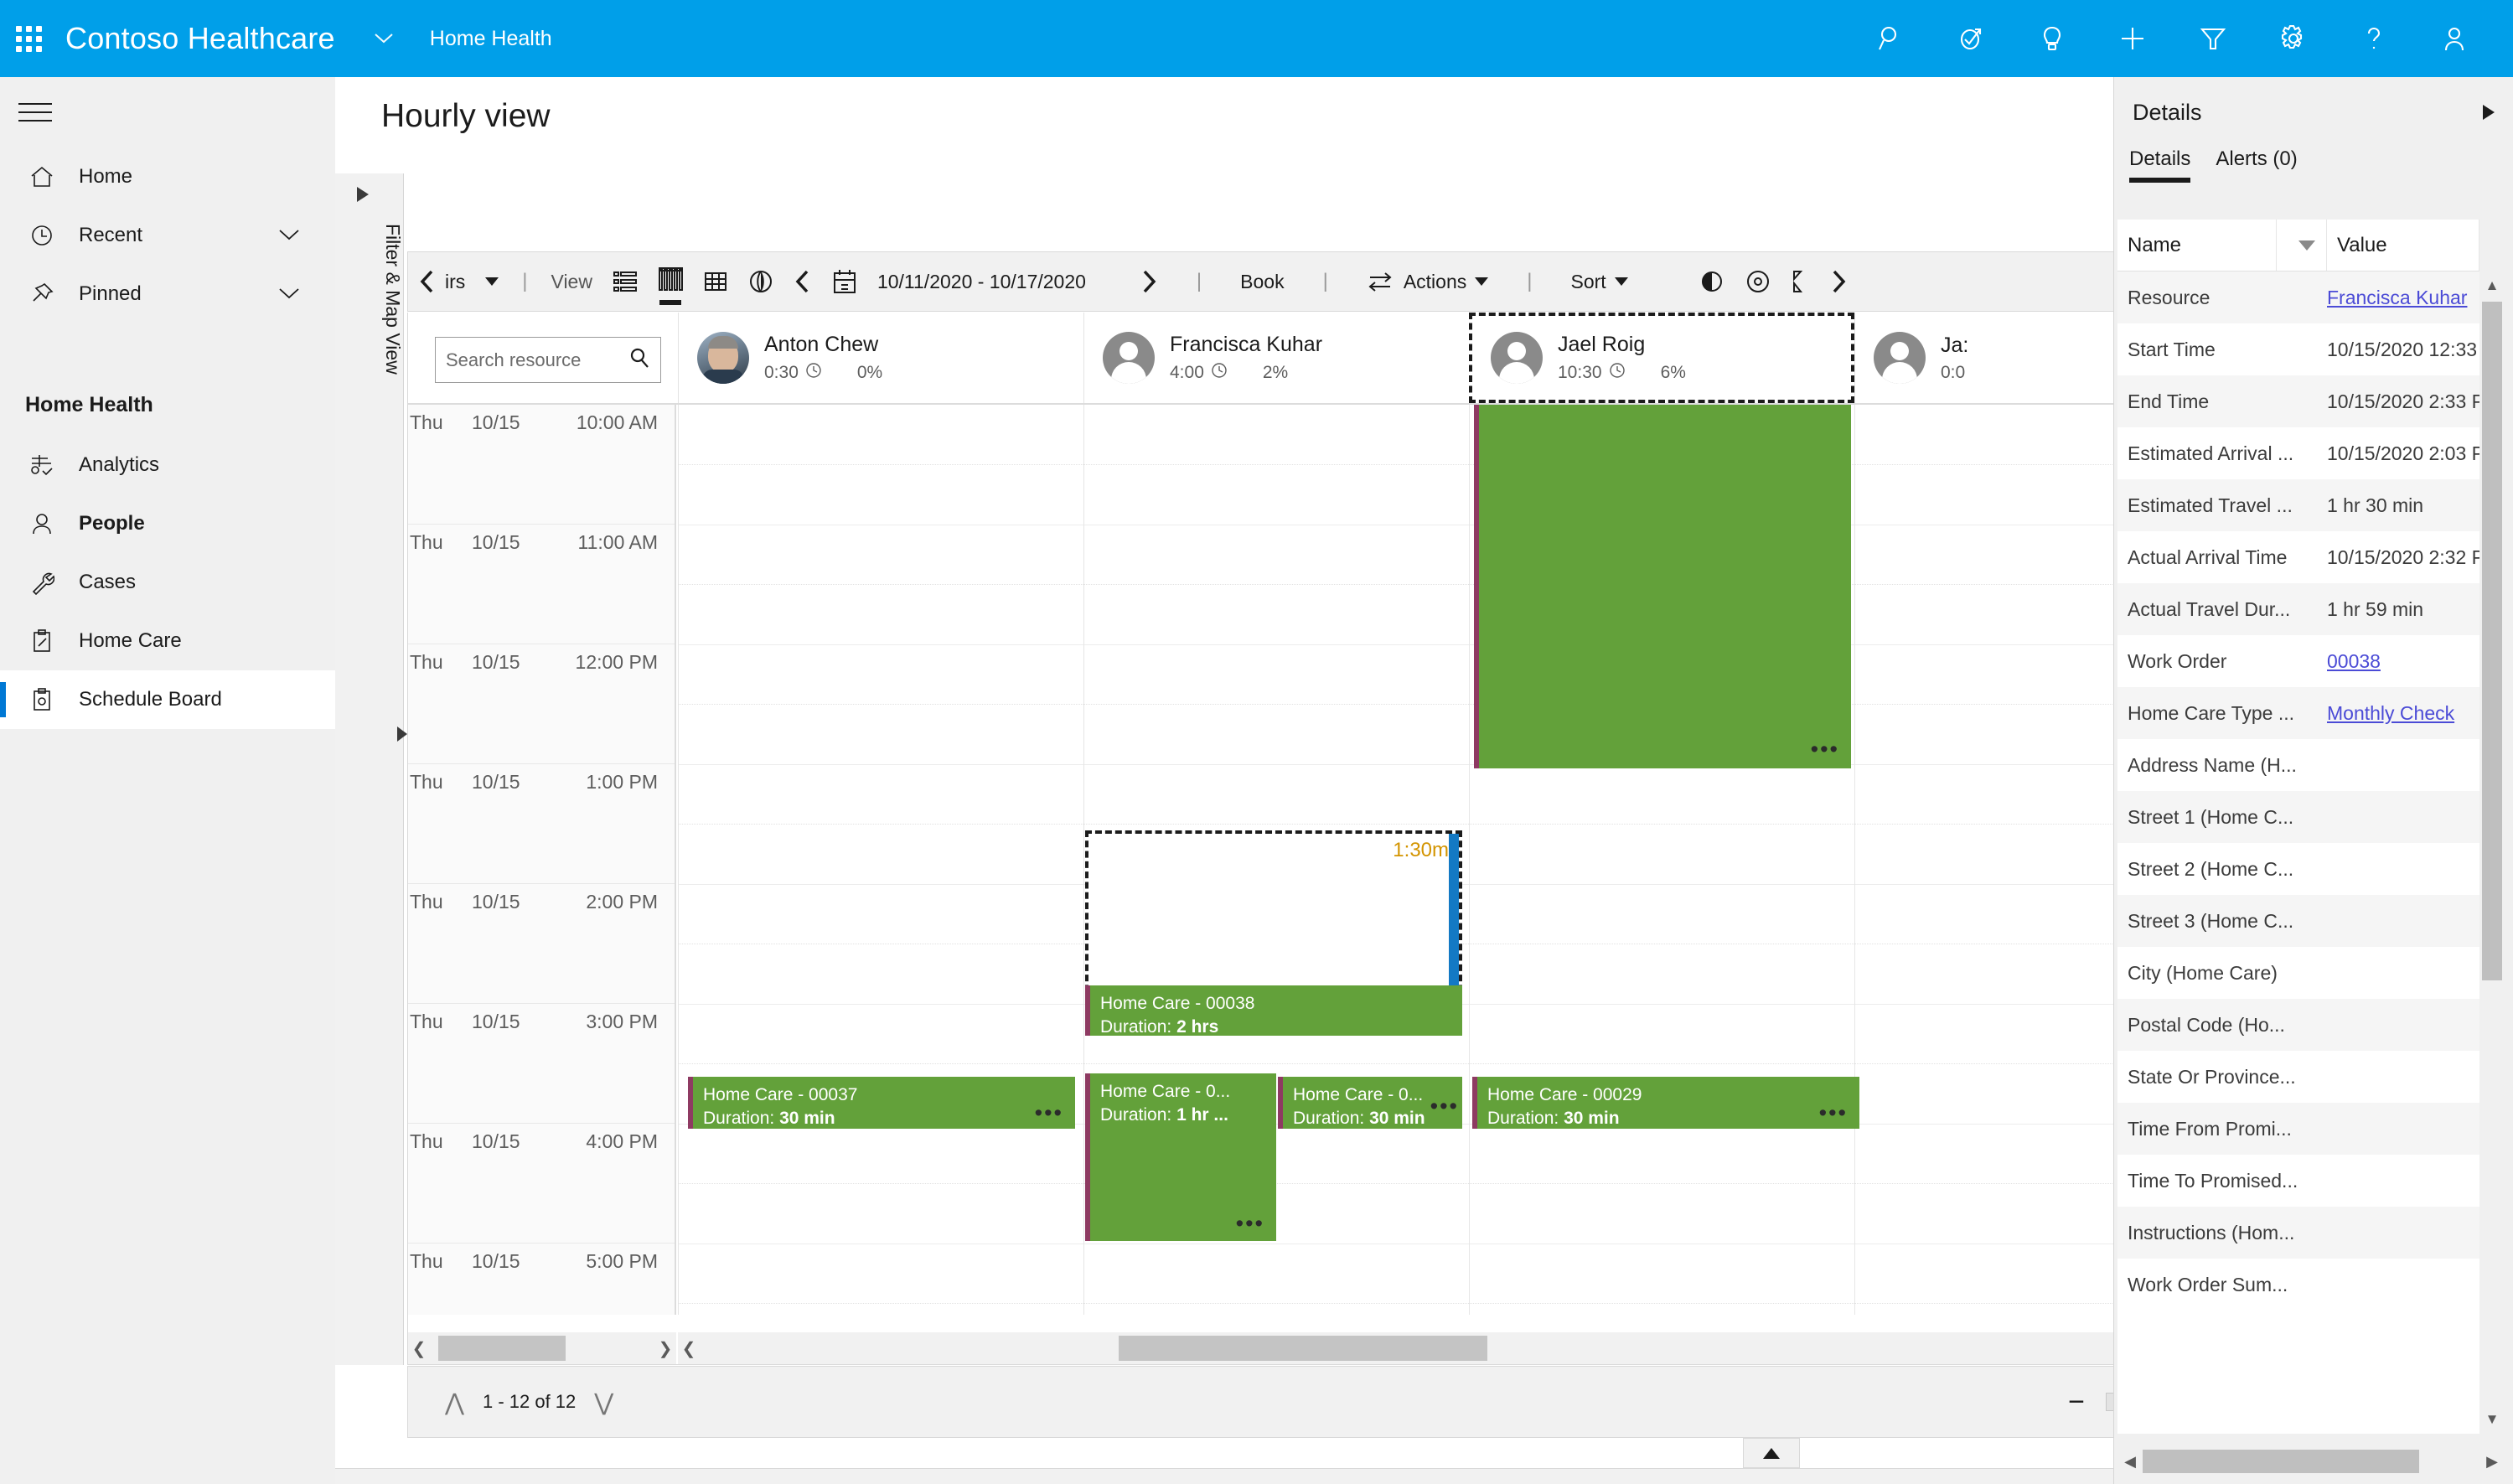  Describe the element at coordinates (167, 294) in the screenshot. I see `sidebar-item-pinned: Pinned` at that location.